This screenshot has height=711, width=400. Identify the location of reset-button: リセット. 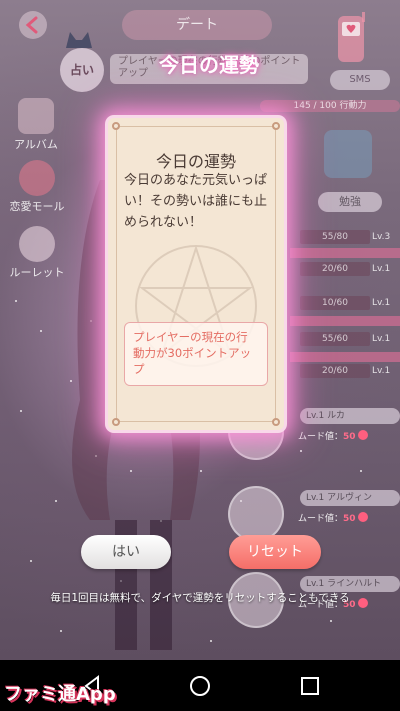
(275, 552).